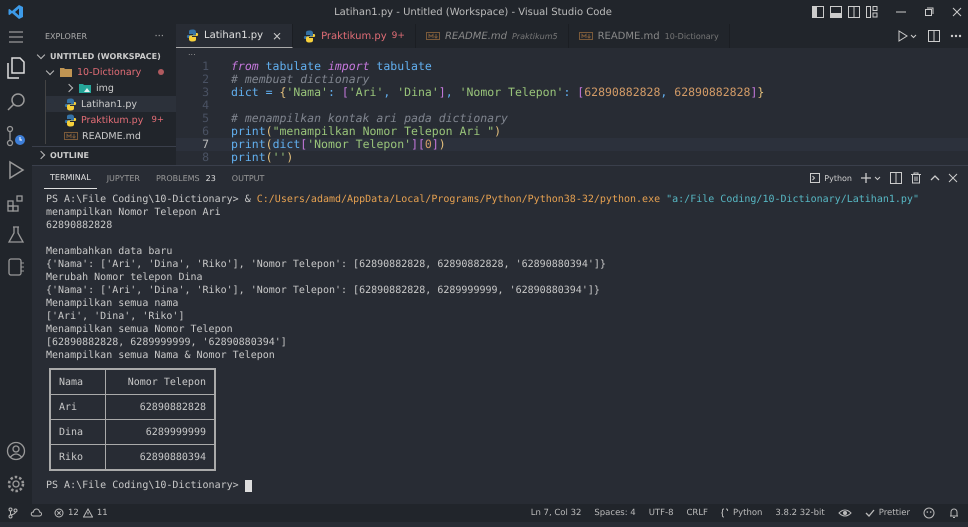  What do you see at coordinates (954, 513) in the screenshot?
I see `bell-icon` at bounding box center [954, 513].